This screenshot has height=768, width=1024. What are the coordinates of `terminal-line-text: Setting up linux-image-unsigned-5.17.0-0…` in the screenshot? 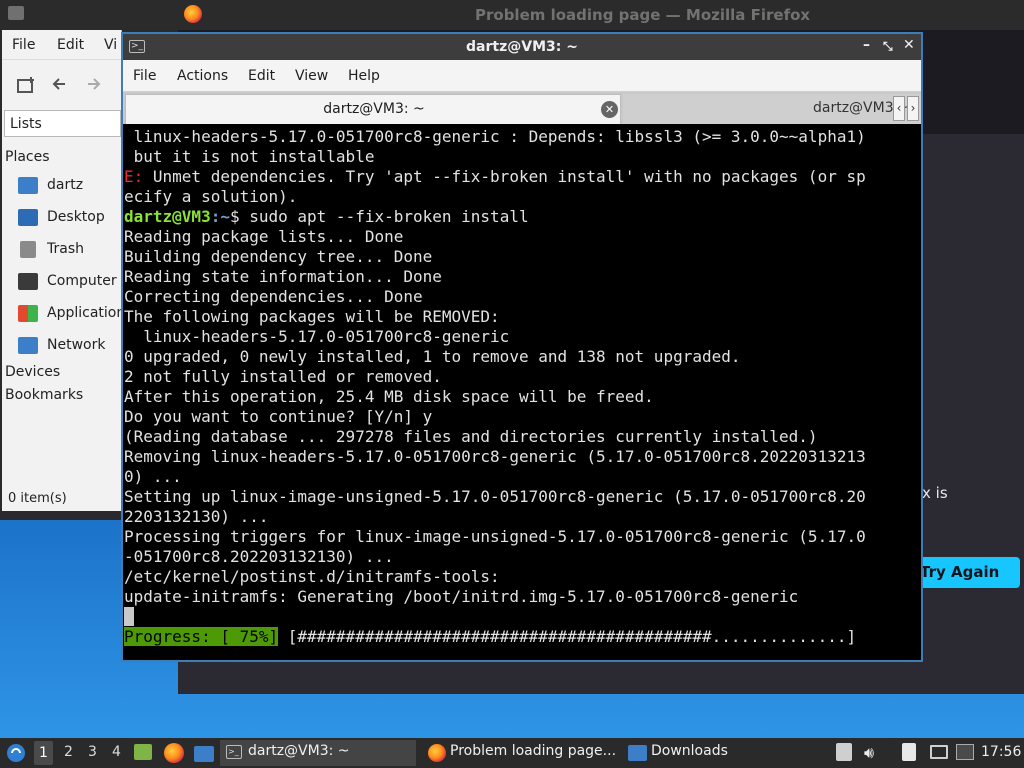 It's located at (495, 496).